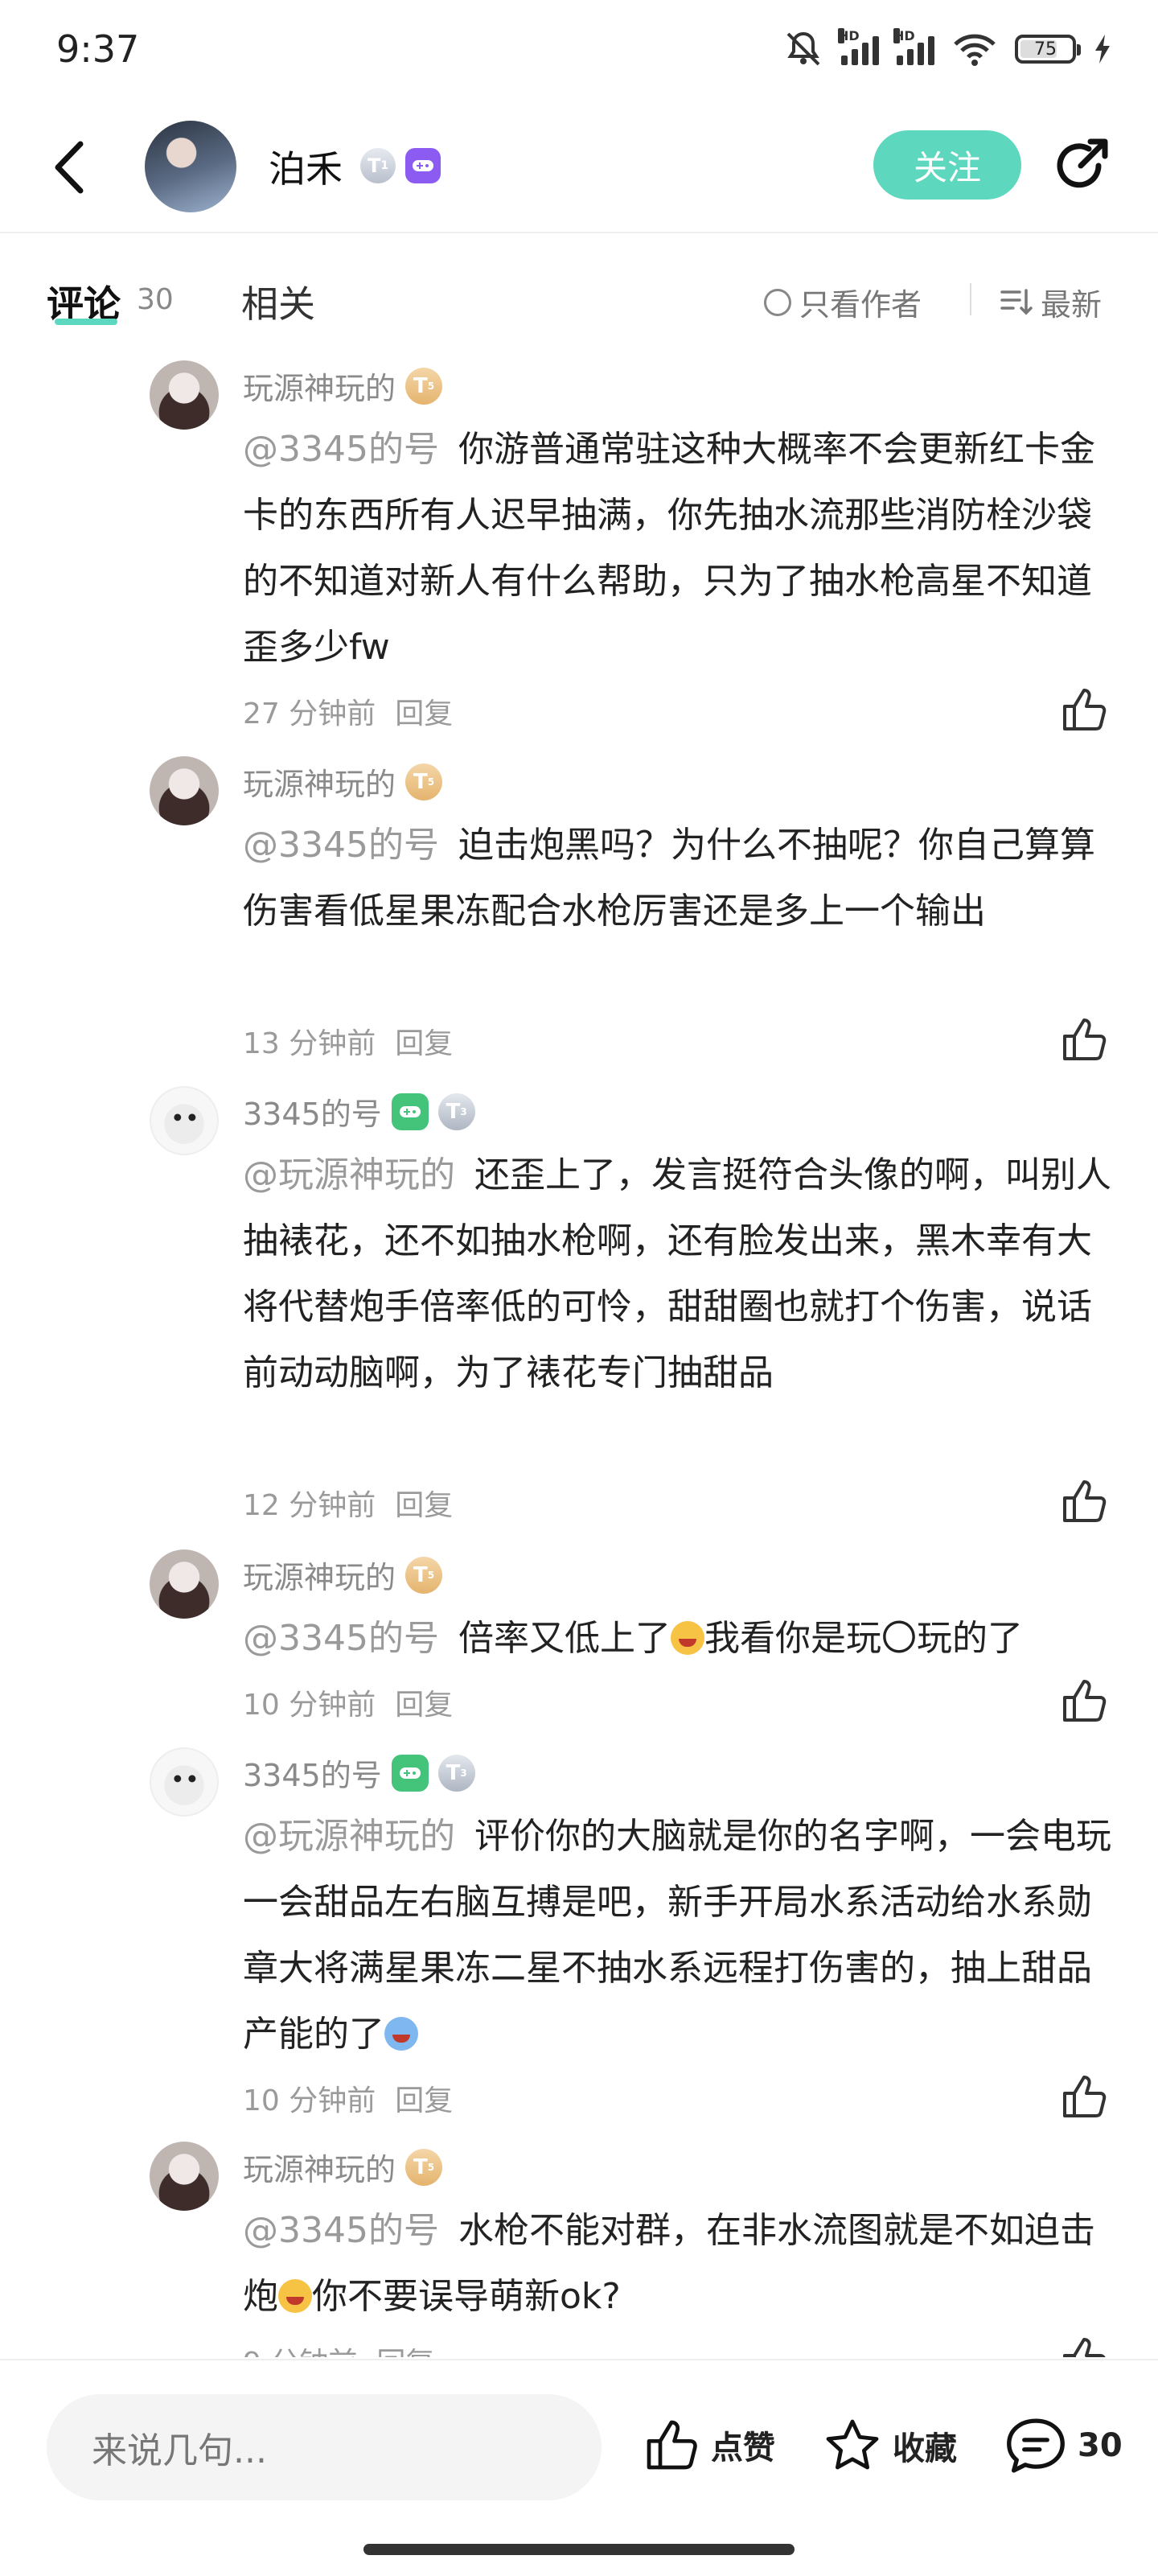 This screenshot has width=1158, height=2576. What do you see at coordinates (687, 1638) in the screenshot?
I see `grin-emoji-icon` at bounding box center [687, 1638].